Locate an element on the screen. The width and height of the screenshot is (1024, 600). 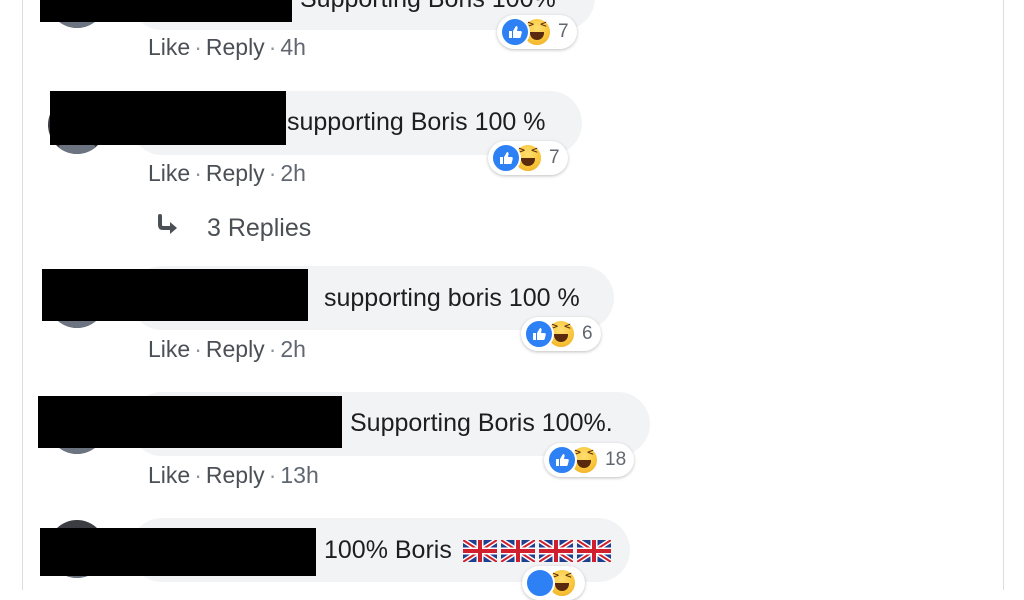
reaction-count: 18 is located at coordinates (616, 459).